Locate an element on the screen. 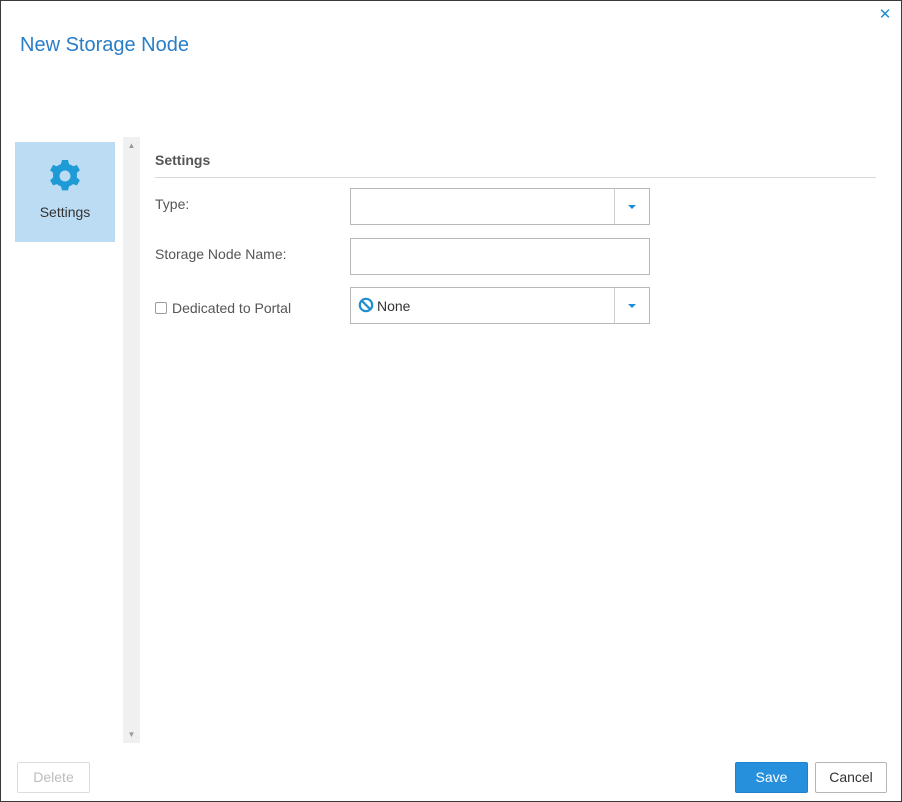 This screenshot has width=902, height=802. portal-select-value: None is located at coordinates (394, 306).